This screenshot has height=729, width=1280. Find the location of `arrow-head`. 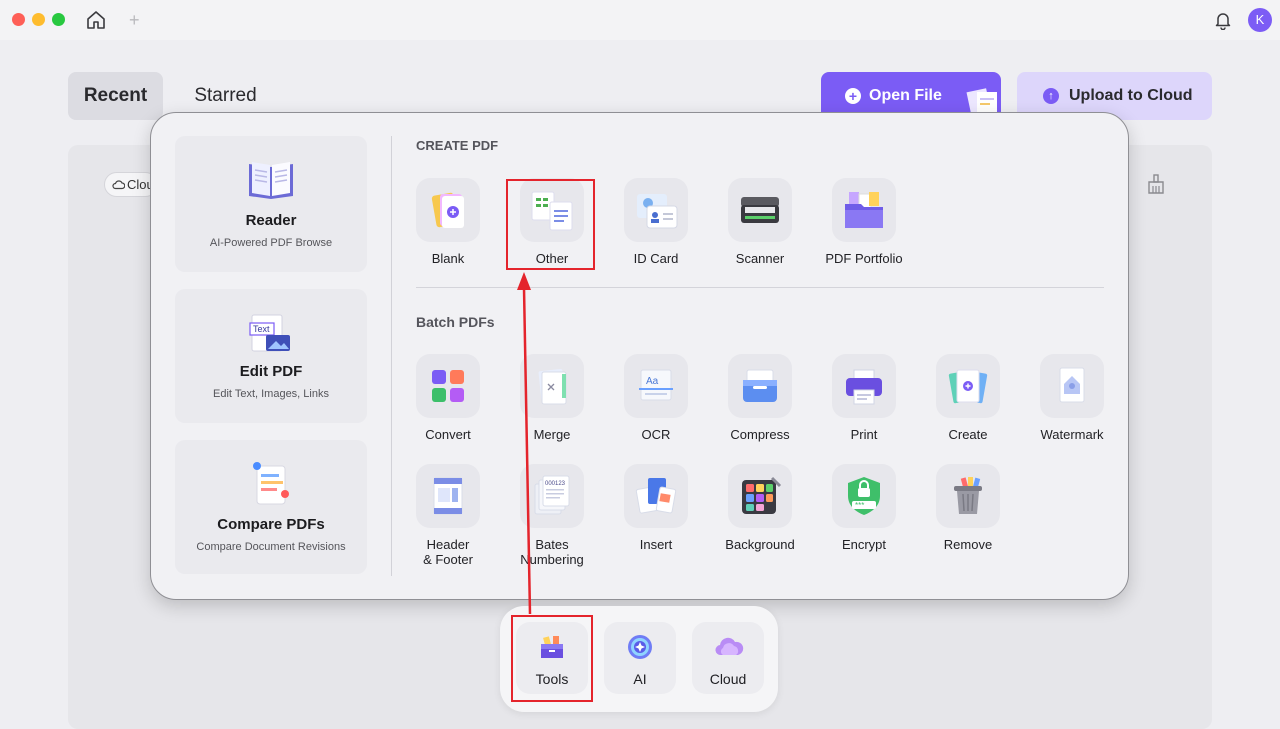

arrow-head is located at coordinates (524, 281).